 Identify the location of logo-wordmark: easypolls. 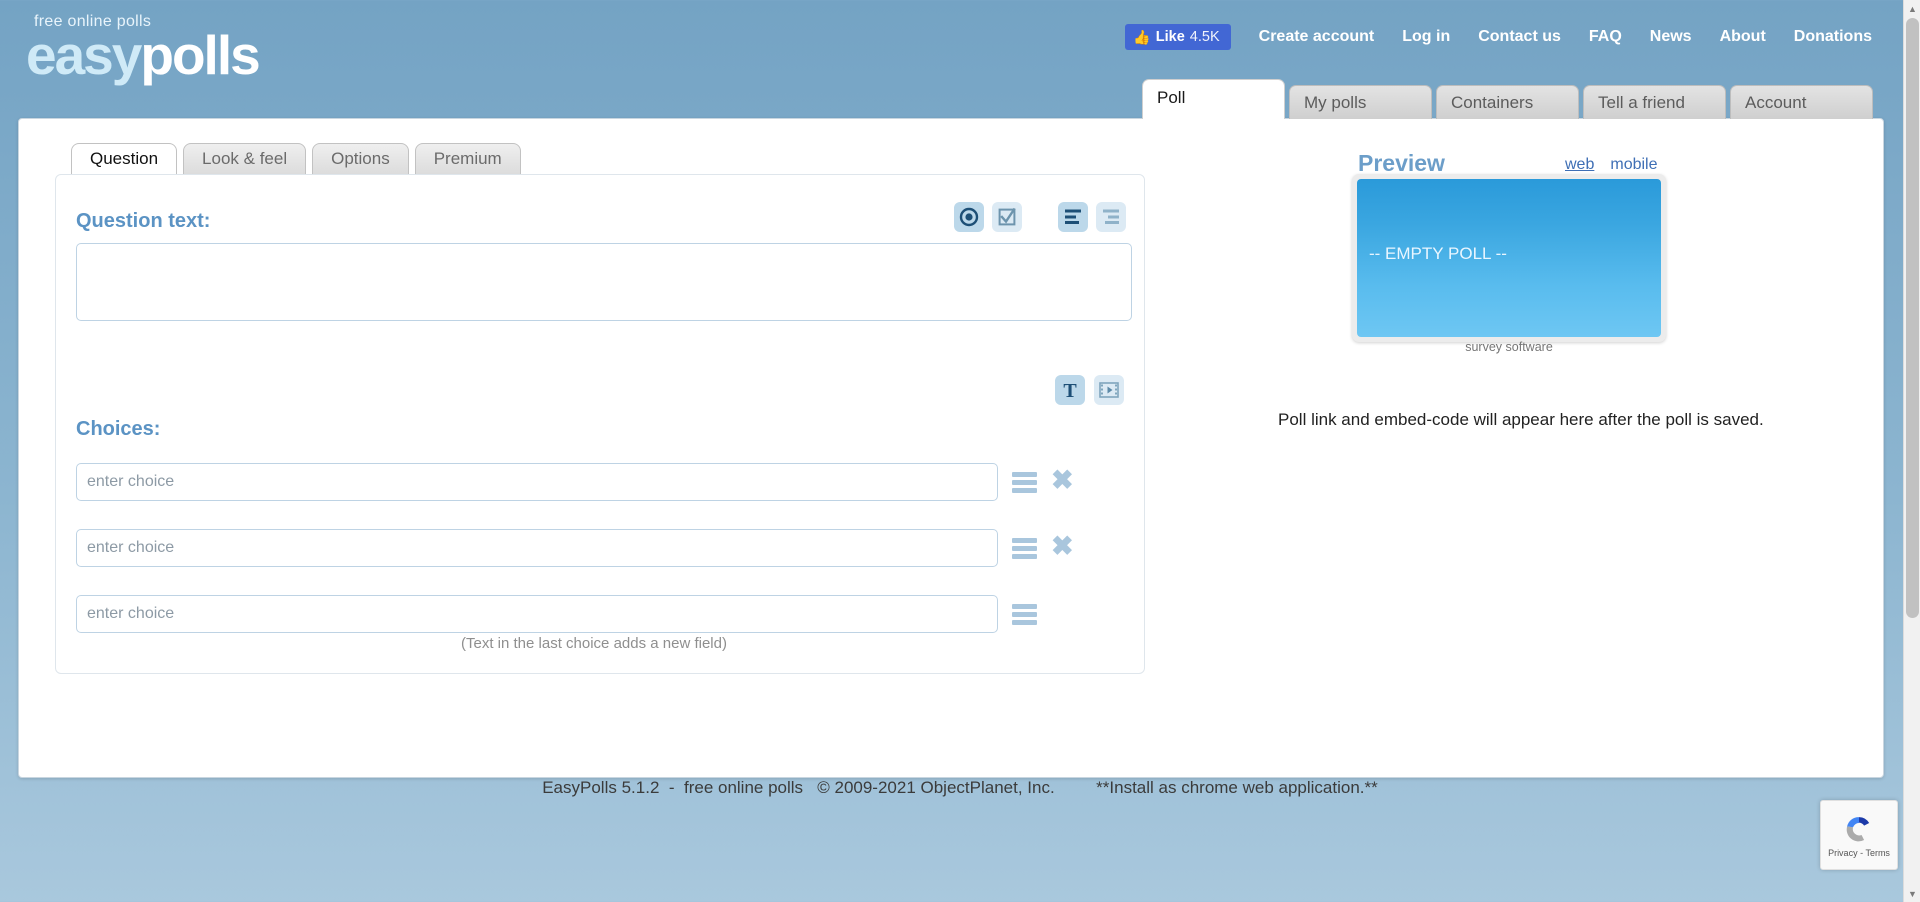
(143, 55).